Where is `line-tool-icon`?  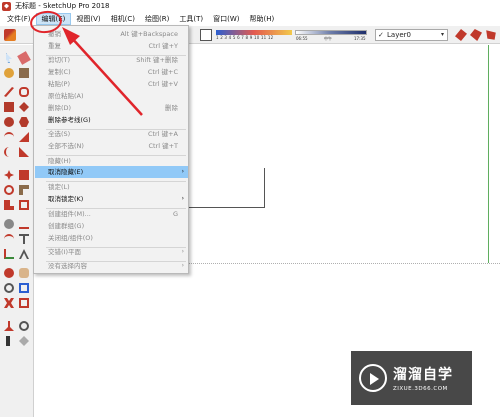 line-tool-icon is located at coordinates (9, 92).